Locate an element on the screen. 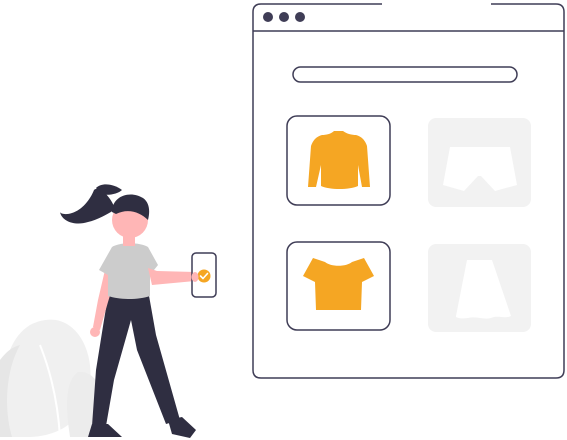 This screenshot has height=440, width=567. search-bar is located at coordinates (405, 74).